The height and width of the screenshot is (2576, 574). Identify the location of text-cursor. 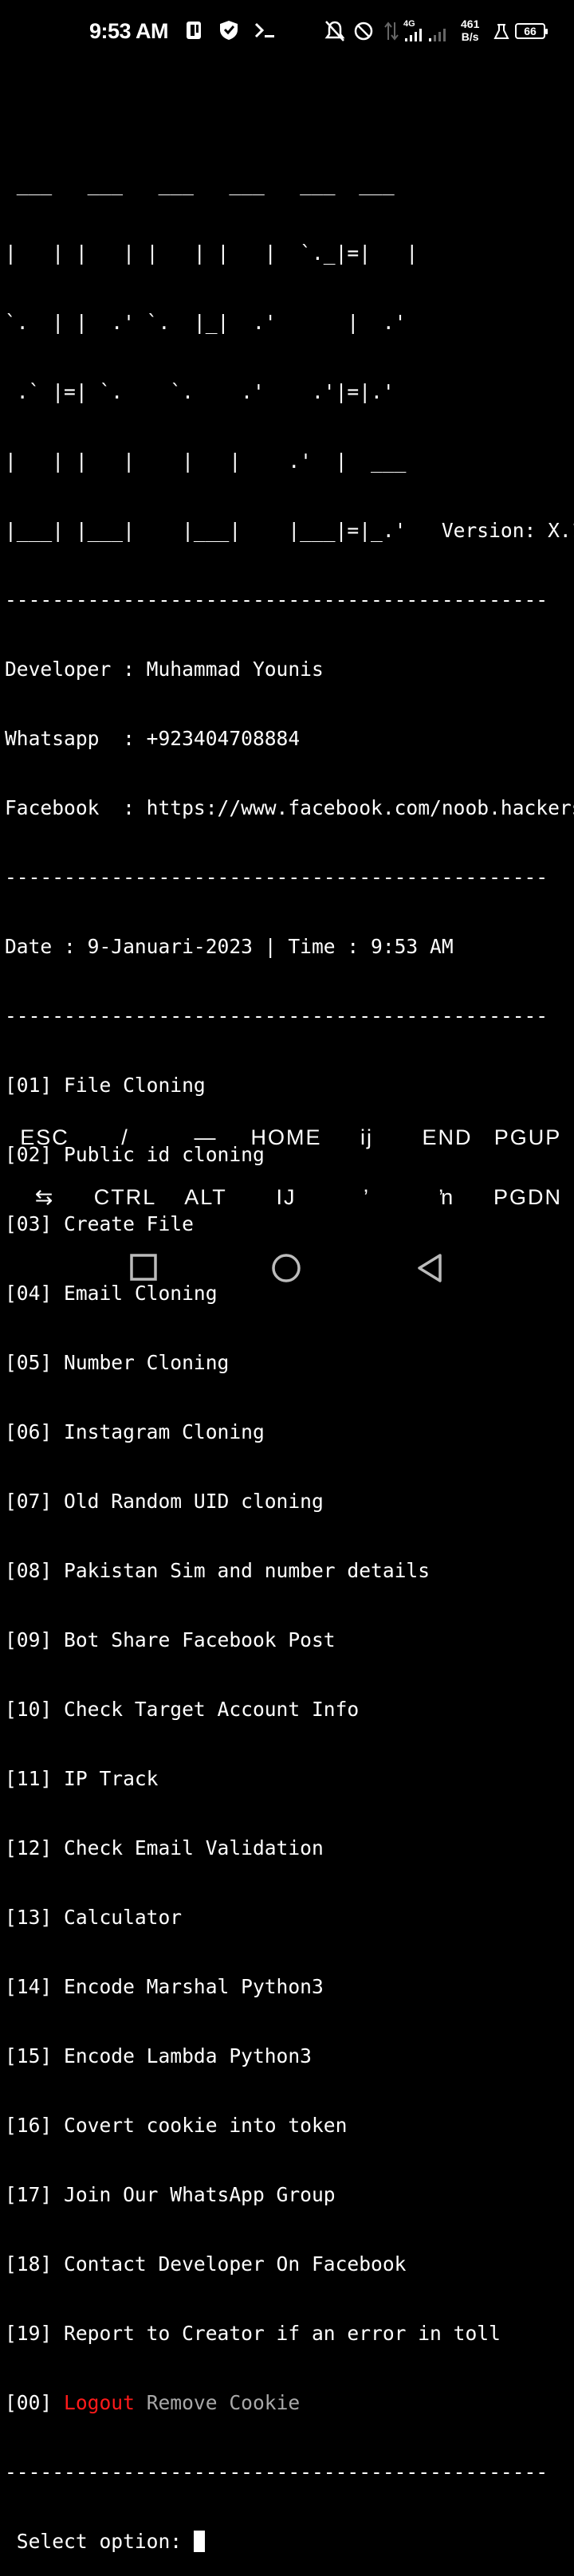
(199, 2541).